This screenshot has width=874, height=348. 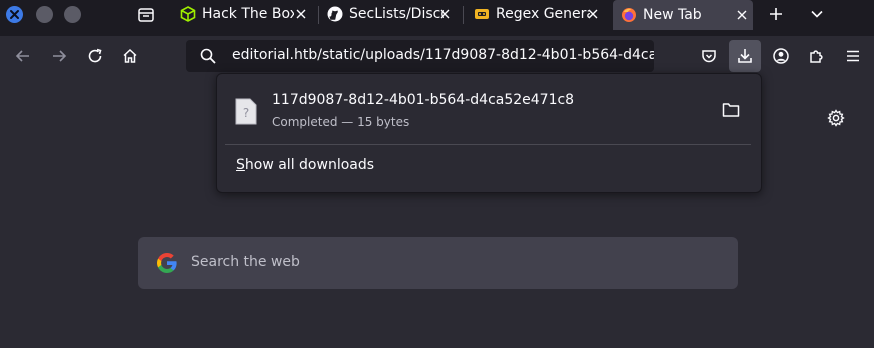 I want to click on plus-icon, so click(x=776, y=14).